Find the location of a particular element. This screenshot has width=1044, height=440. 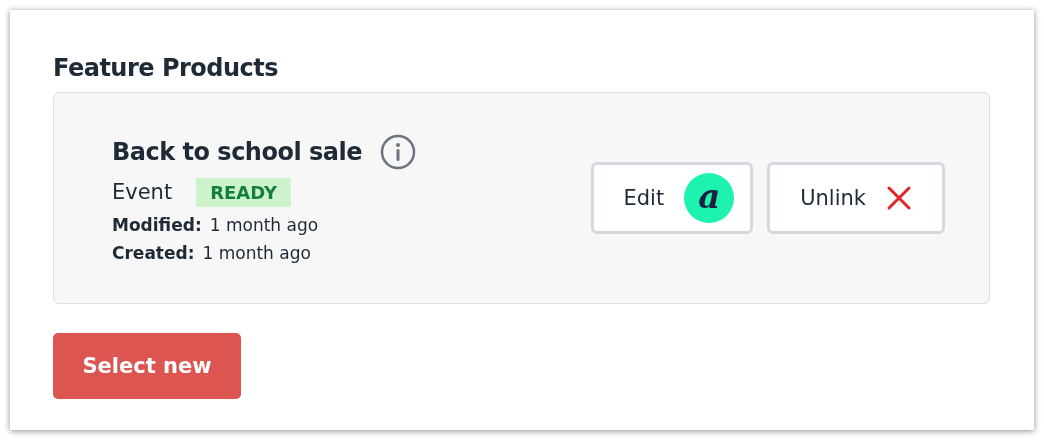

logo-icon: a is located at coordinates (709, 198).